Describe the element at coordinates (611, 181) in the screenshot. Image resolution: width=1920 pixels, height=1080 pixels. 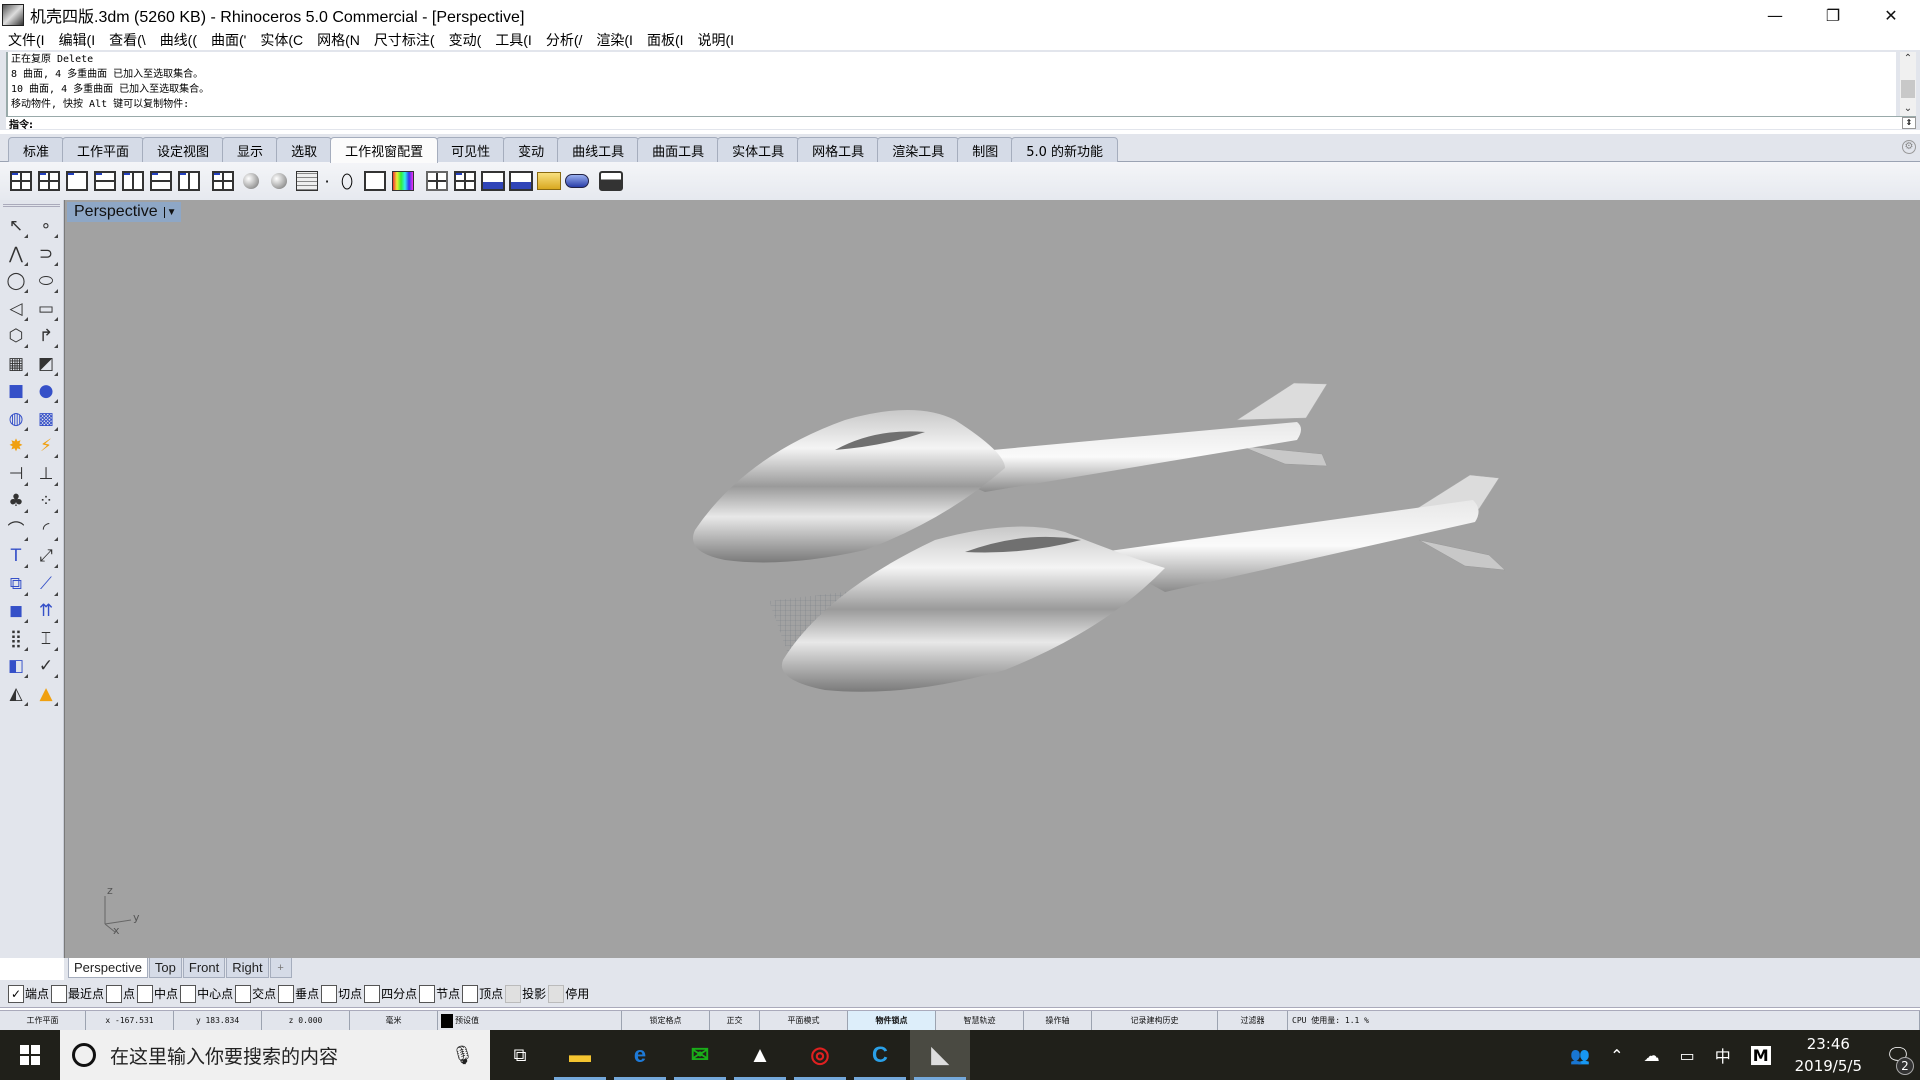
I see `print-icon` at that location.